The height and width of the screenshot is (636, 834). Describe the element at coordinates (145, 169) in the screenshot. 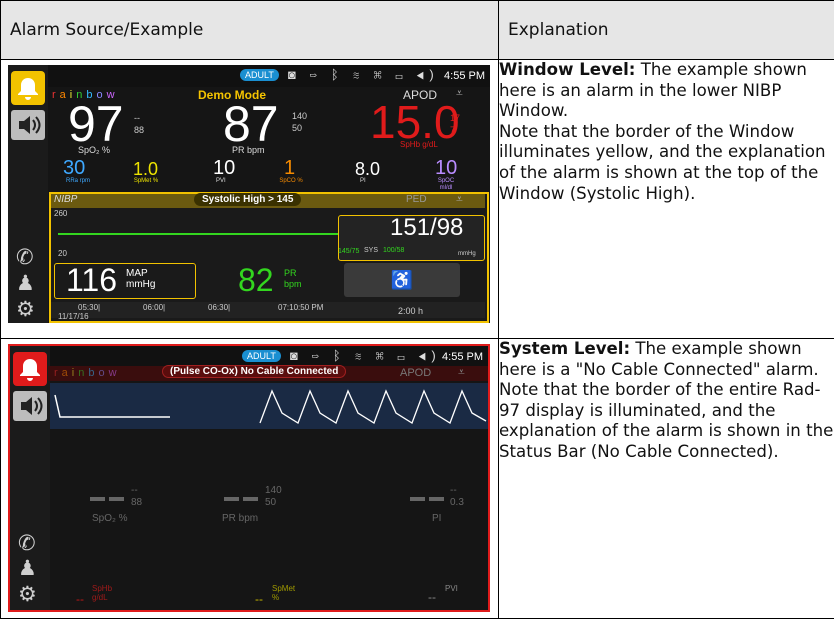

I see `spmet-value: 1.0` at that location.